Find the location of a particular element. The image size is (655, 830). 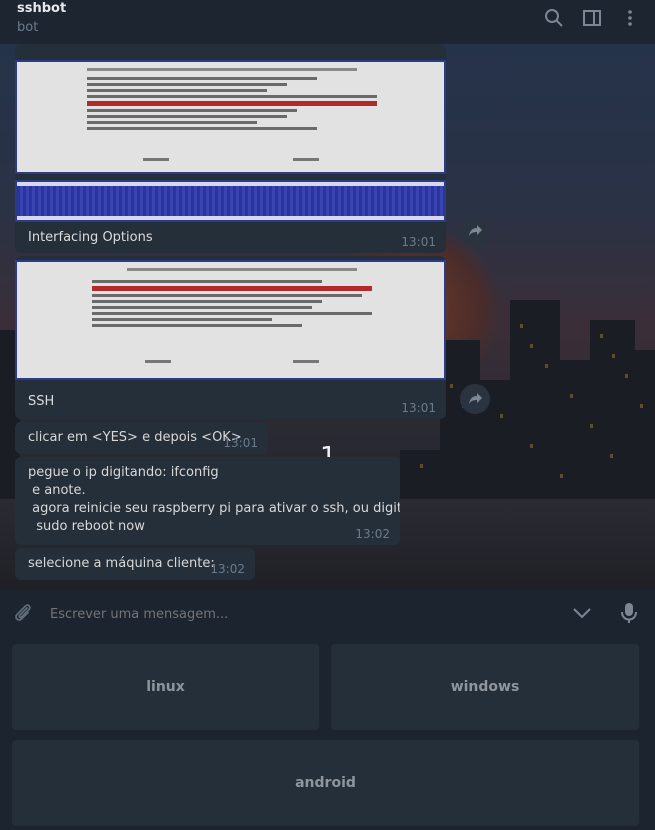

terminal-screenshot-strip is located at coordinates (230, 201).